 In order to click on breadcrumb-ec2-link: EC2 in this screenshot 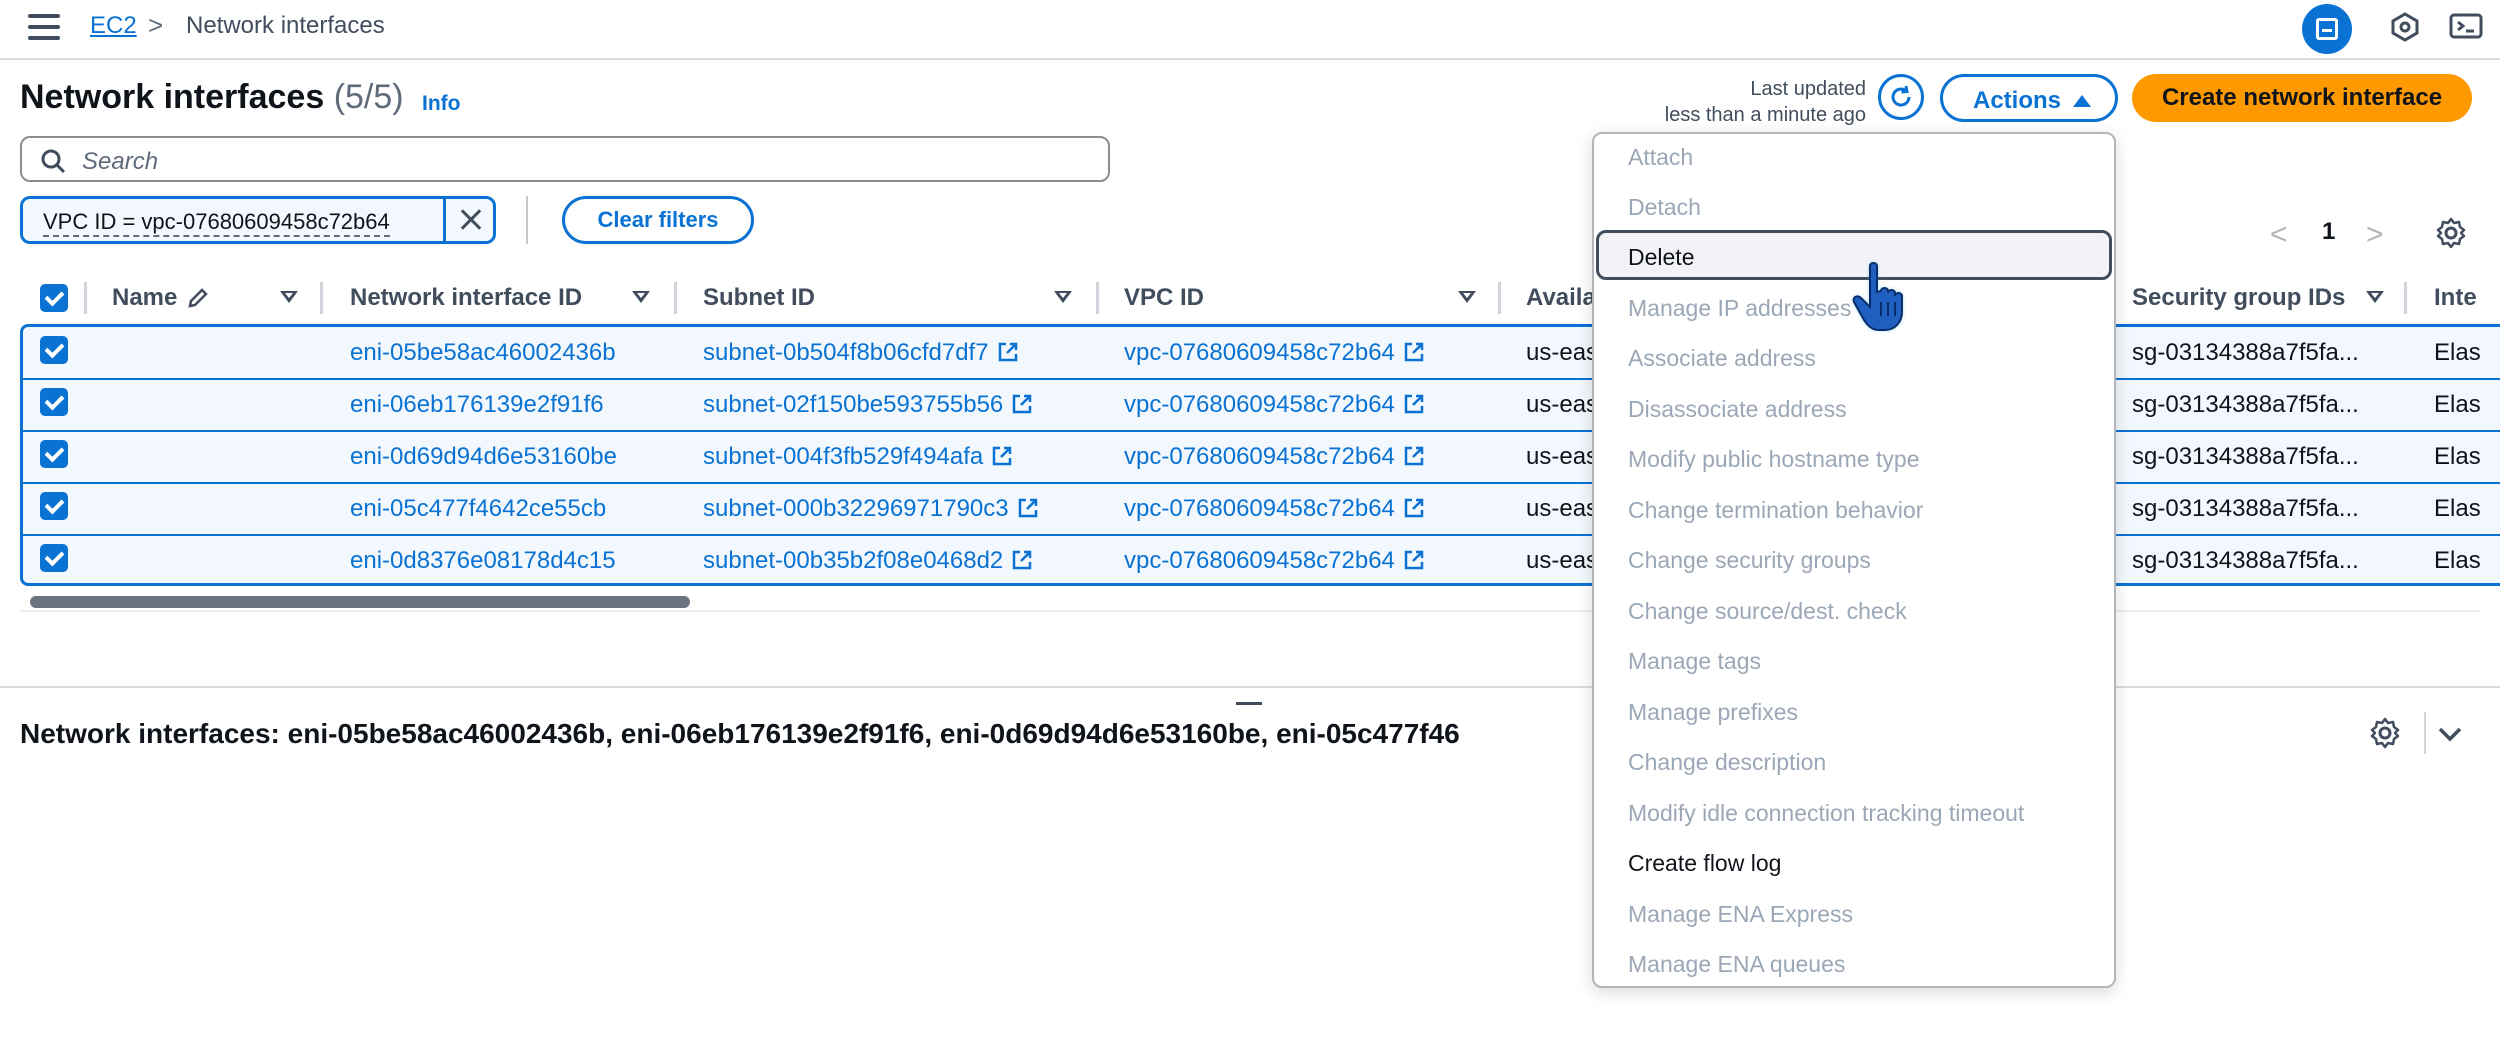, I will do `click(113, 26)`.